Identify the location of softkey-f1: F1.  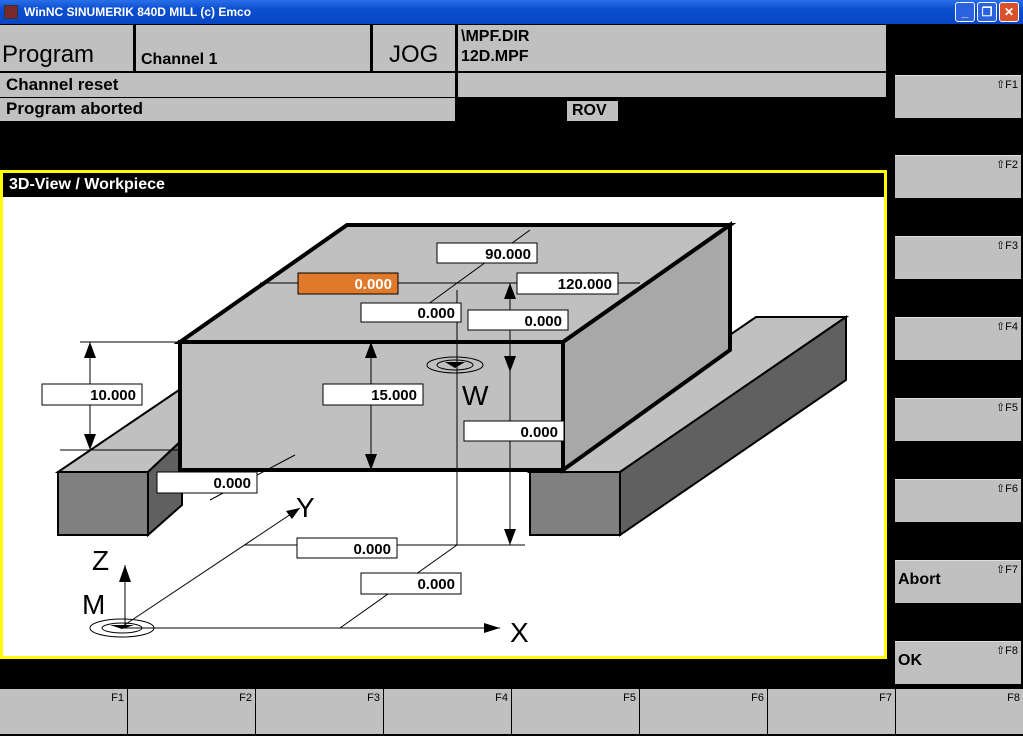
(63, 711).